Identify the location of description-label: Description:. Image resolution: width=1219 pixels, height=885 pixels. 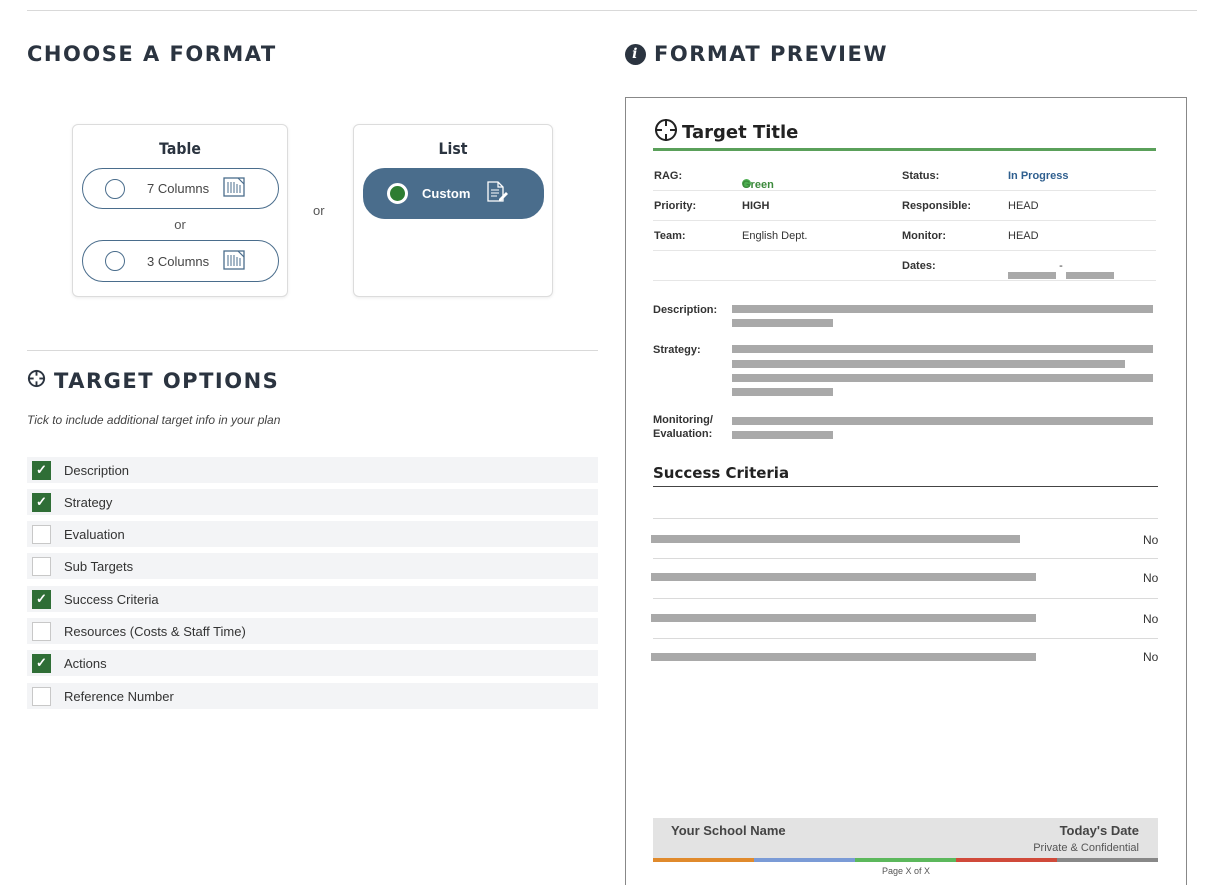
(685, 310).